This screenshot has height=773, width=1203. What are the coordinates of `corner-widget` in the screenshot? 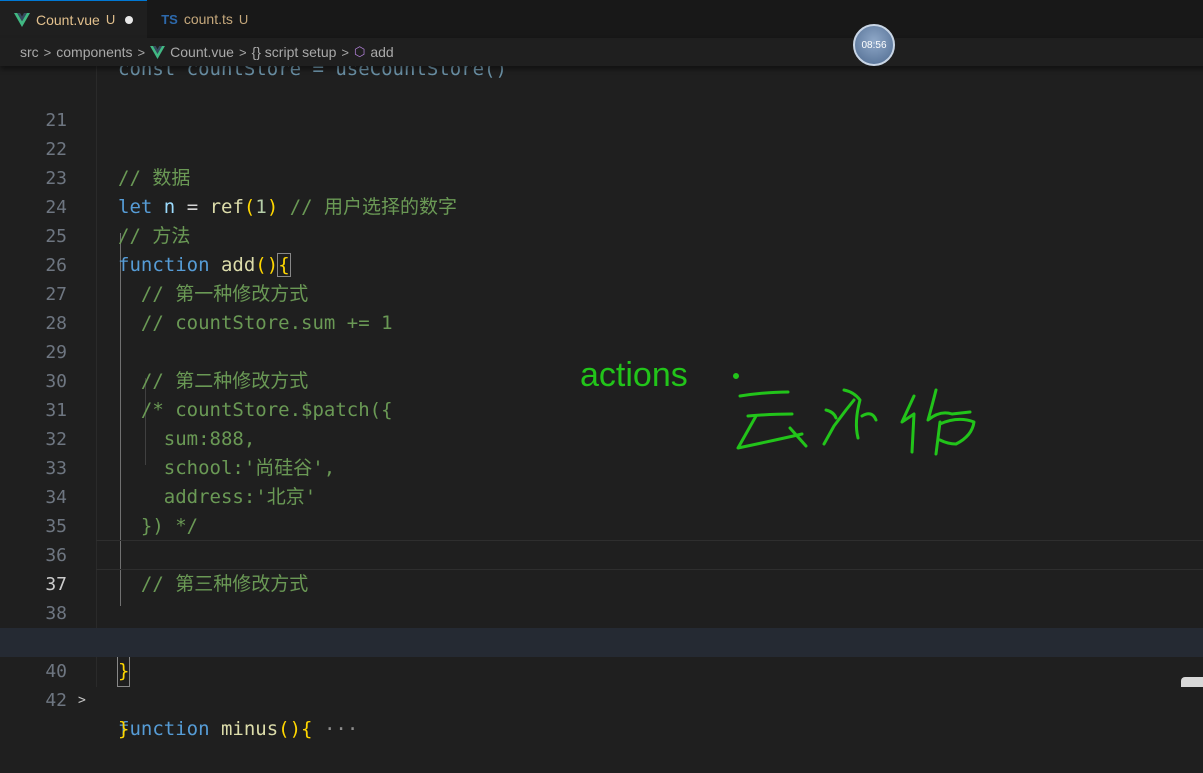 It's located at (1192, 682).